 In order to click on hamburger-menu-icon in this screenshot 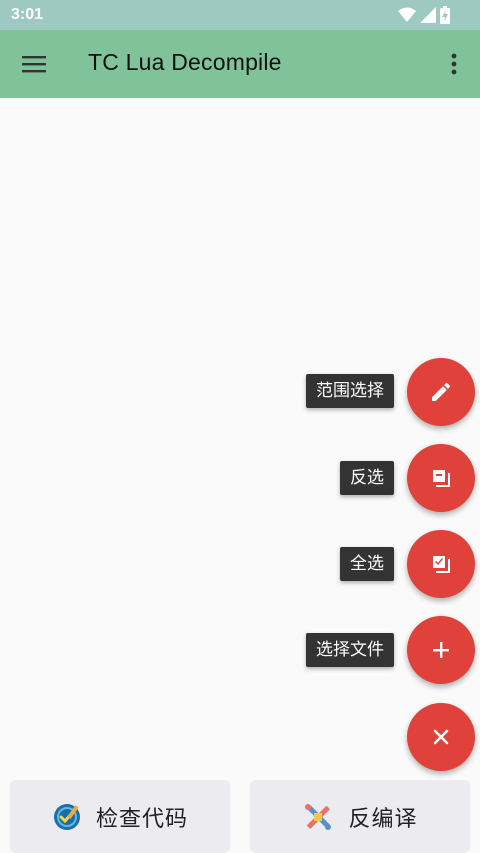, I will do `click(34, 64)`.